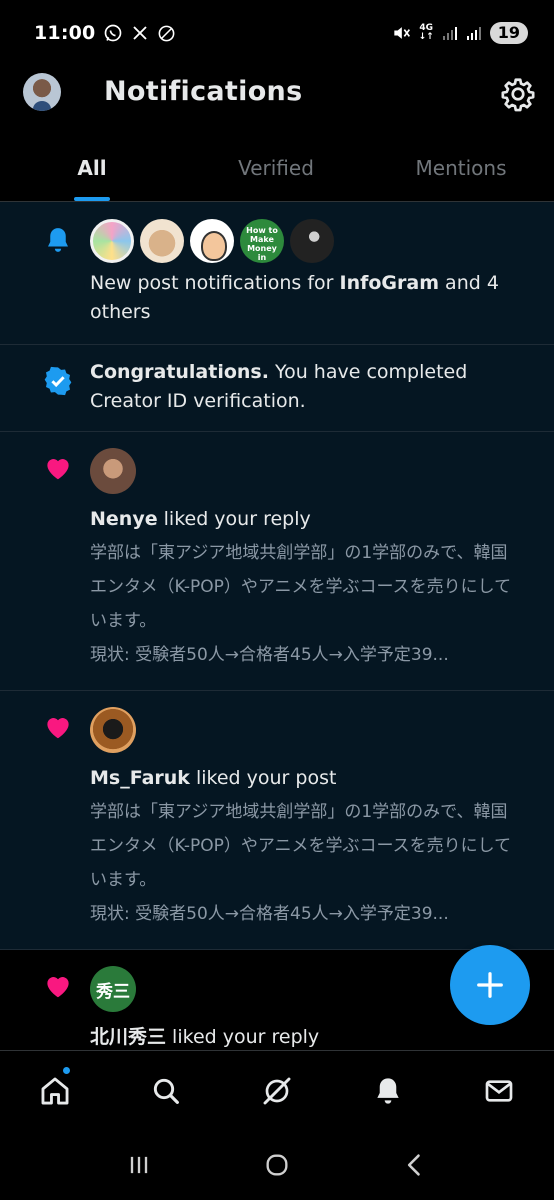  I want to click on whatsapp-icon, so click(113, 33).